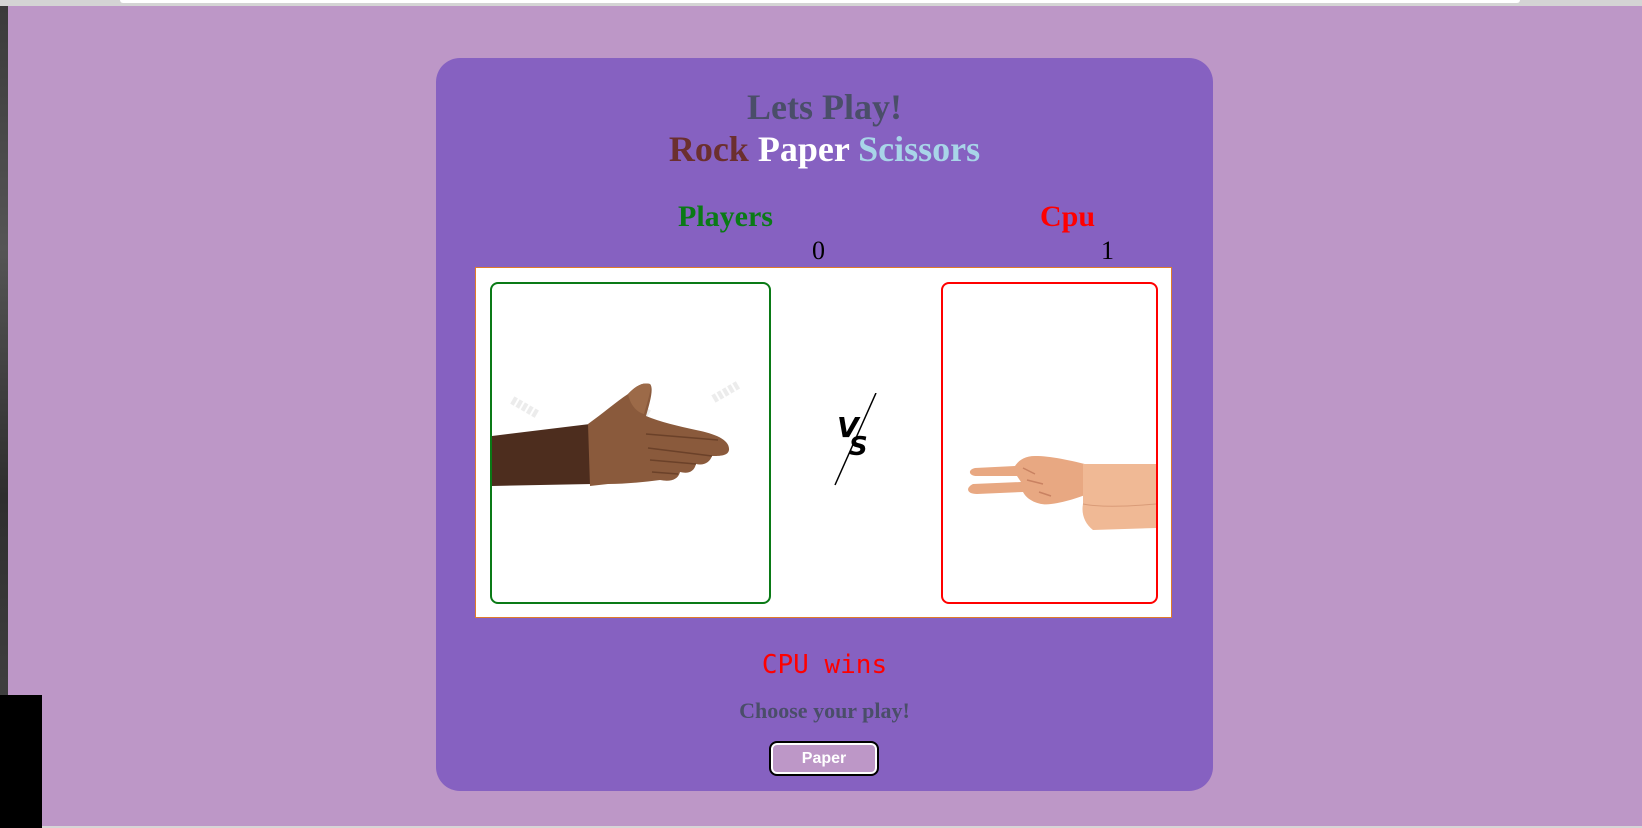 This screenshot has width=1642, height=828. Describe the element at coordinates (1049, 443) in the screenshot. I see `cpu-hand-card` at that location.